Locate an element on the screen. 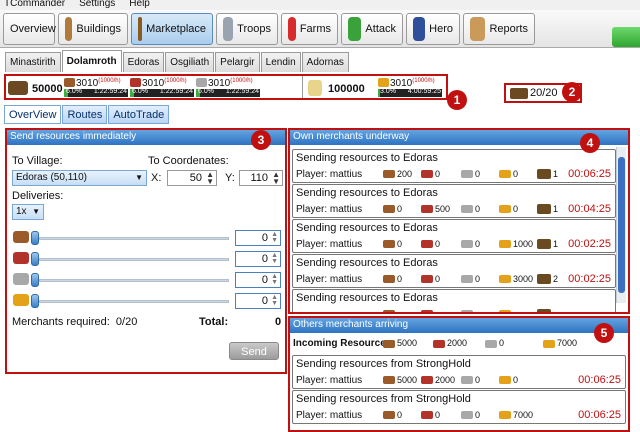 Image resolution: width=640 pixels, height=432 pixels. nav-label: Troops is located at coordinates (254, 29).